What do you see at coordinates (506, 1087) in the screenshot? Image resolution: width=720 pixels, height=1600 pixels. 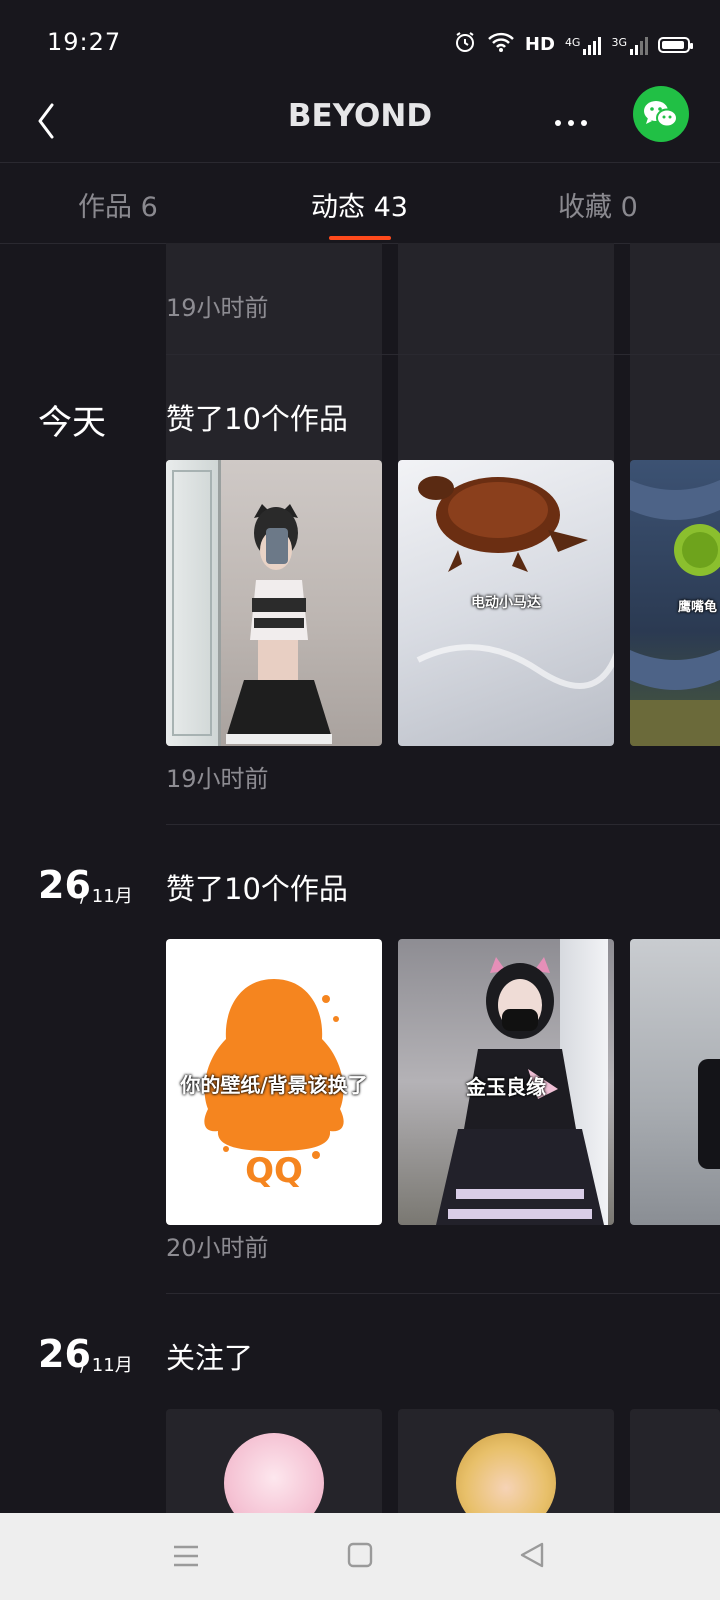 I see `thumbnail-caption: 金玉良缘` at bounding box center [506, 1087].